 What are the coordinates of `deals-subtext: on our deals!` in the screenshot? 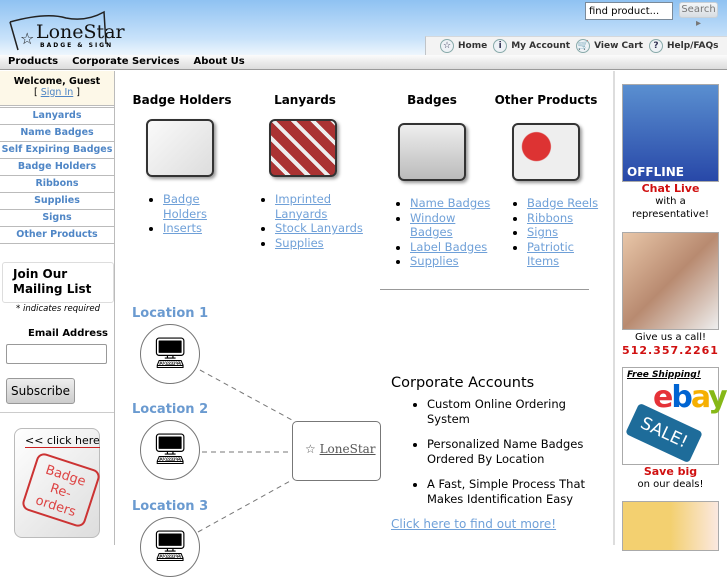 It's located at (670, 484).